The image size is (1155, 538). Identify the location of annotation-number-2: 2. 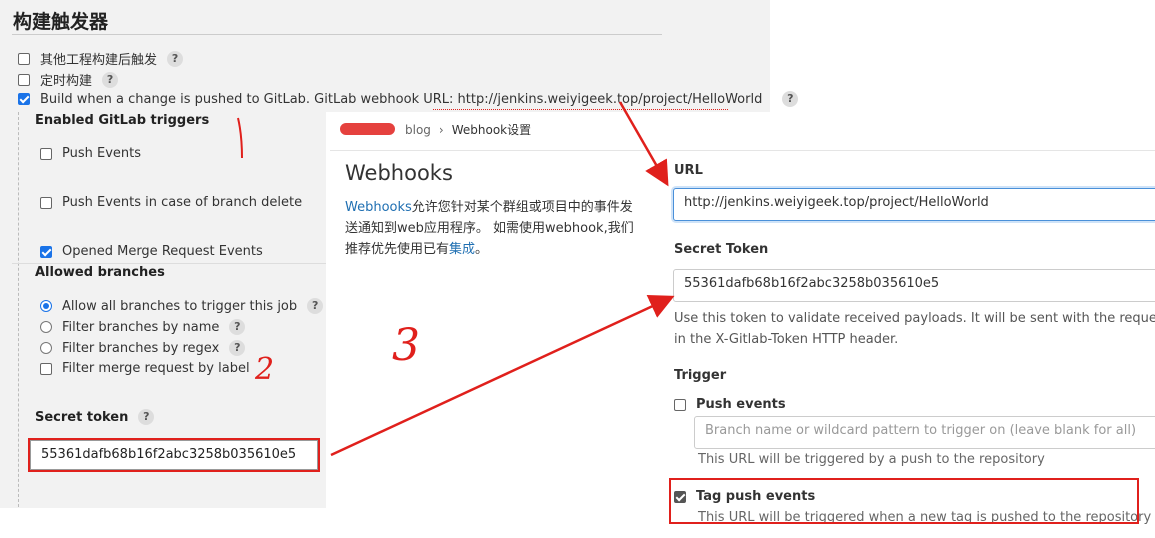
(265, 369).